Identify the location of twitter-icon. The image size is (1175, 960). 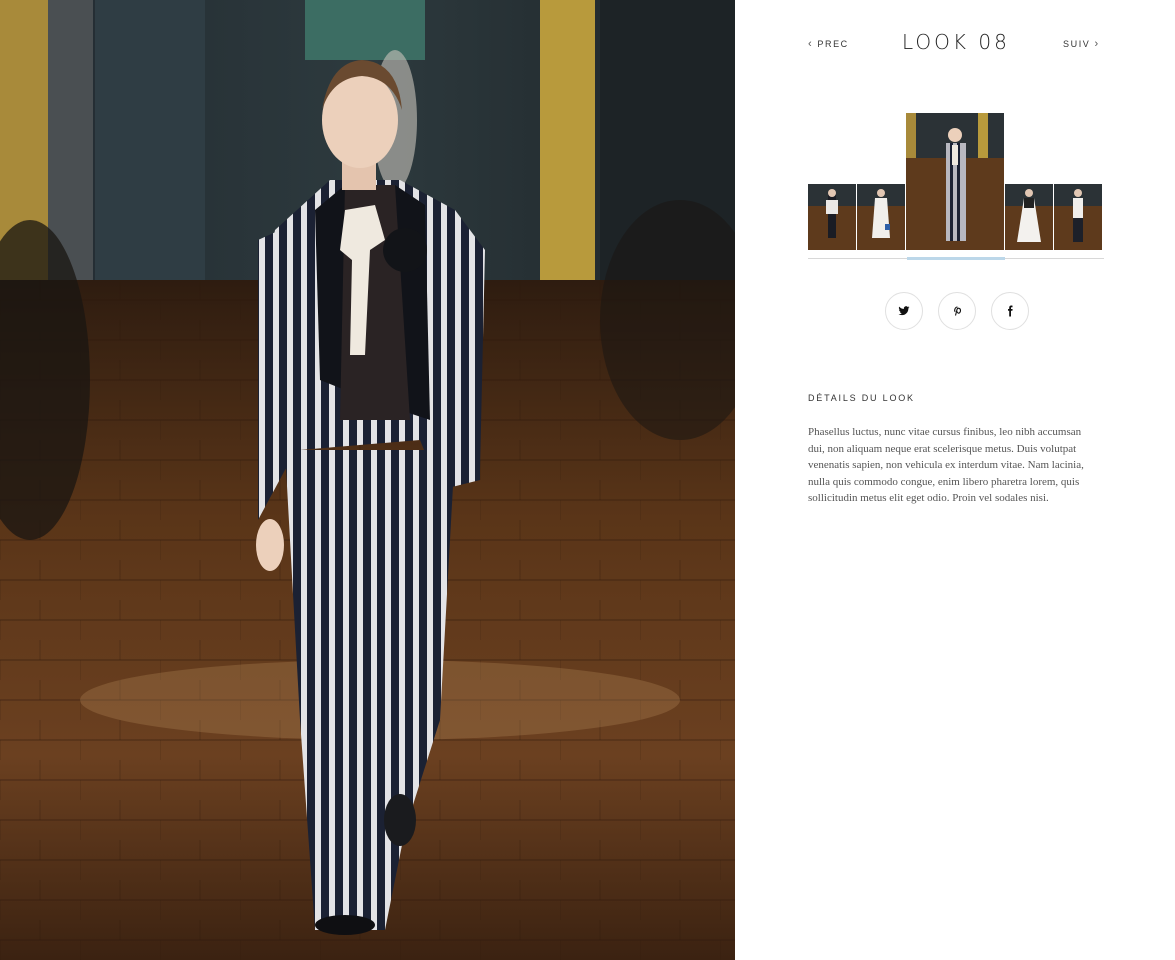
(904, 311).